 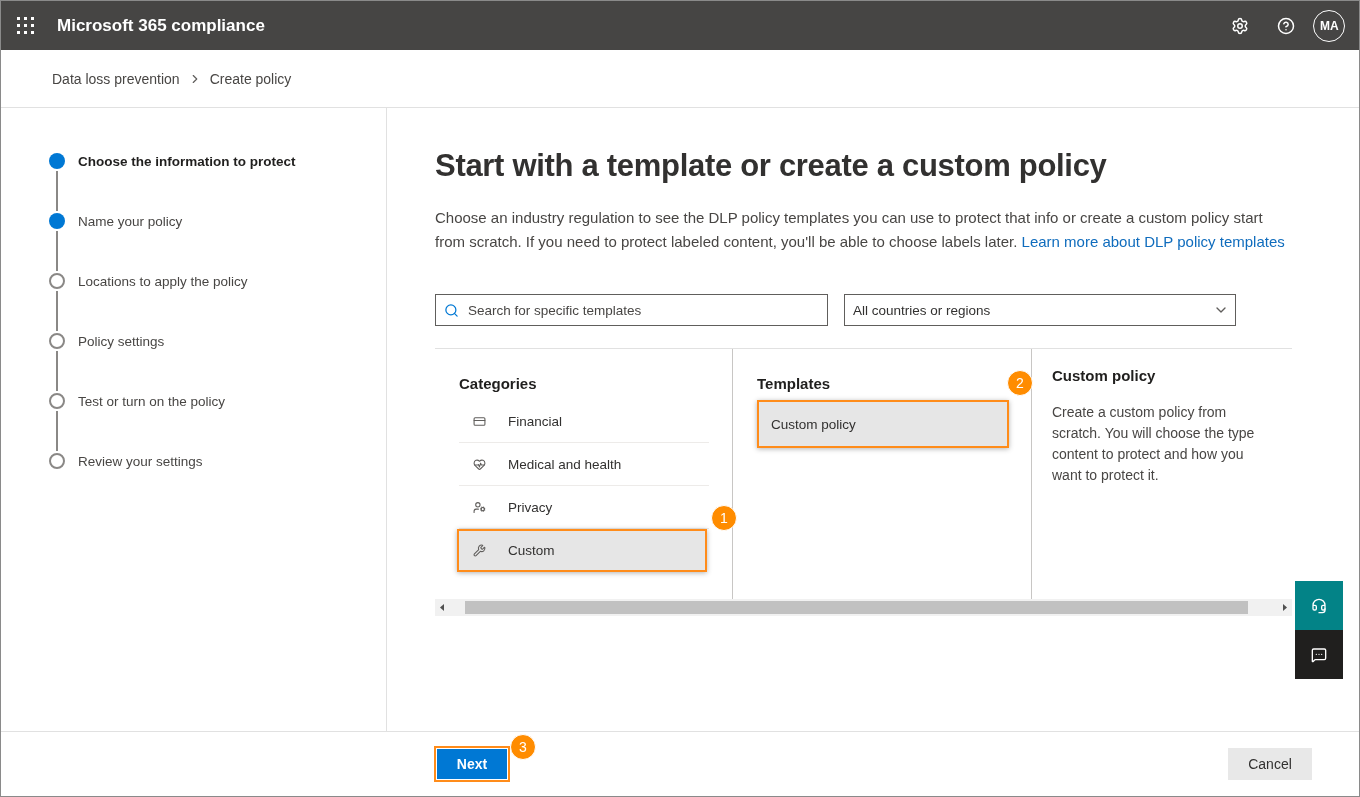 What do you see at coordinates (1140, 412) in the screenshot?
I see `detail-text: Create a custom policy from` at bounding box center [1140, 412].